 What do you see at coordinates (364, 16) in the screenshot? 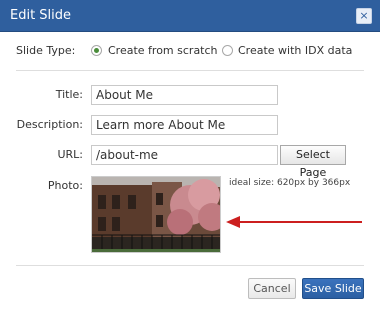
I see `close-icon: ×` at bounding box center [364, 16].